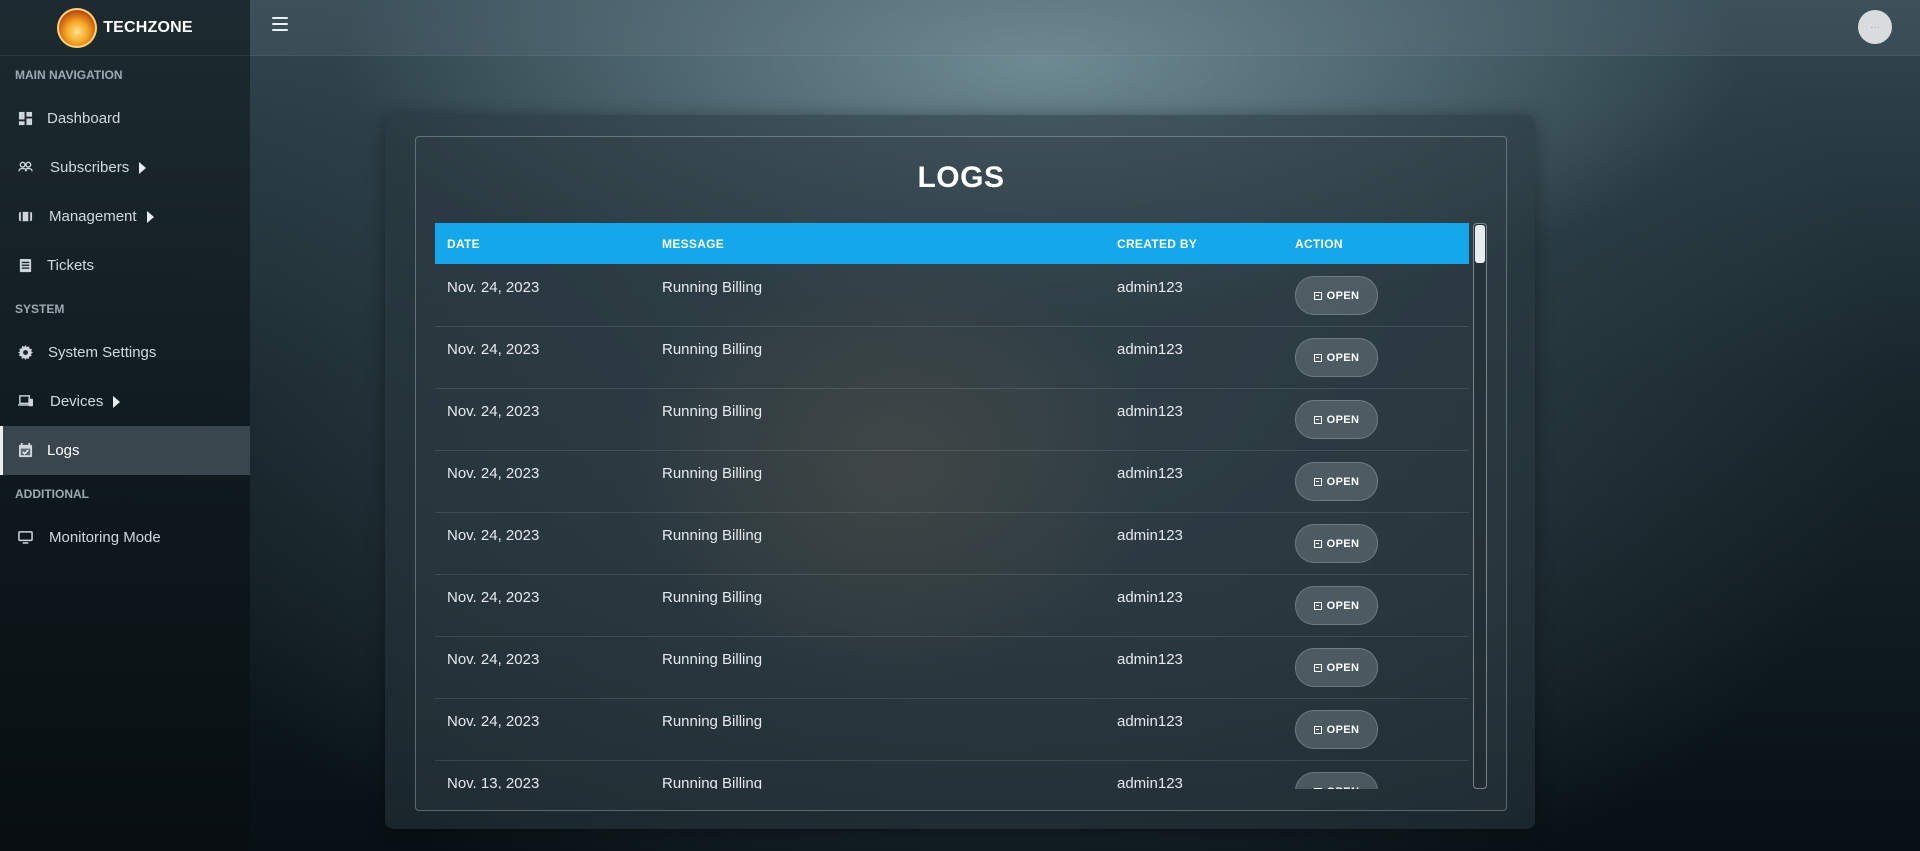 The height and width of the screenshot is (851, 1920). What do you see at coordinates (63, 450) in the screenshot?
I see `sidebar-item-label: Logs` at bounding box center [63, 450].